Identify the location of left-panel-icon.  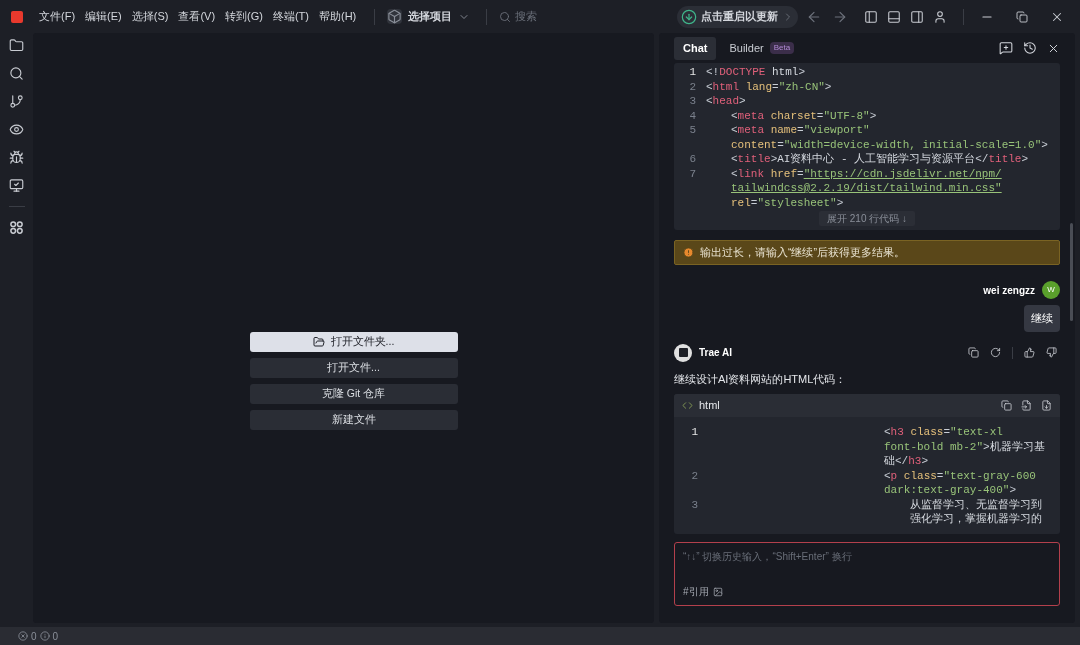
(871, 16).